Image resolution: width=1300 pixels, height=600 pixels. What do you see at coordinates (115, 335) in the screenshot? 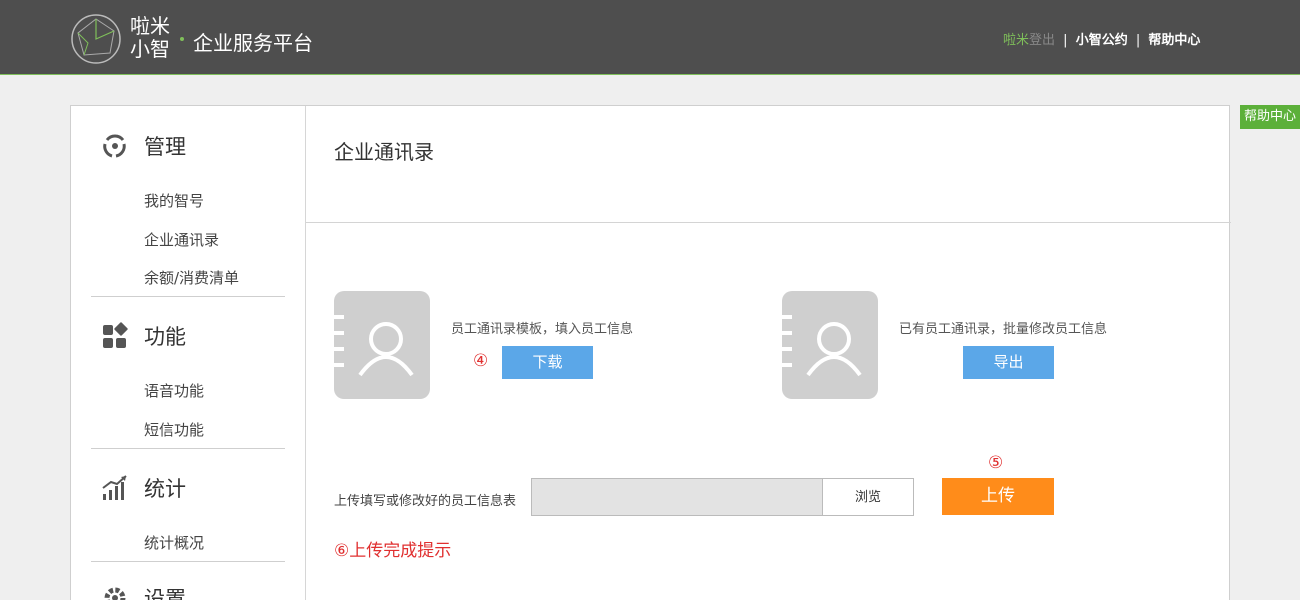
I see `function-icon` at bounding box center [115, 335].